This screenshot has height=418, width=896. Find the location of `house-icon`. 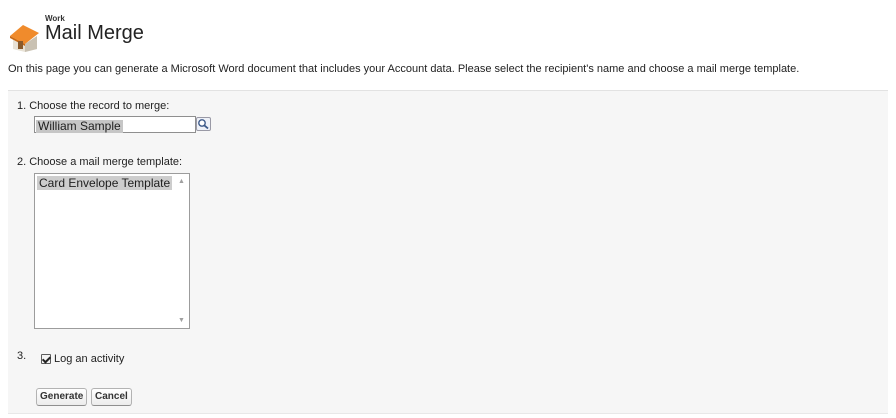

house-icon is located at coordinates (24, 38).